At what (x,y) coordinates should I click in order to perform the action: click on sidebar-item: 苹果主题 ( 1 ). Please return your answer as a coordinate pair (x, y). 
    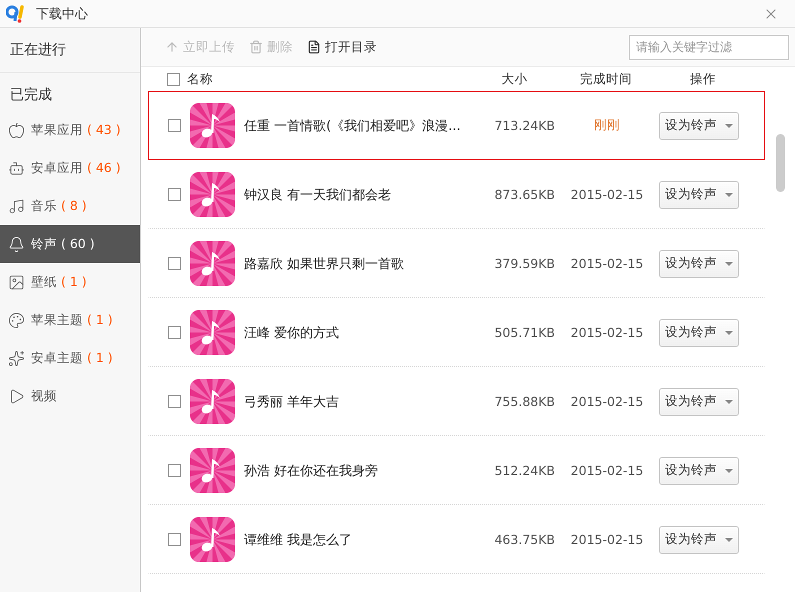
    Looking at the image, I should click on (70, 320).